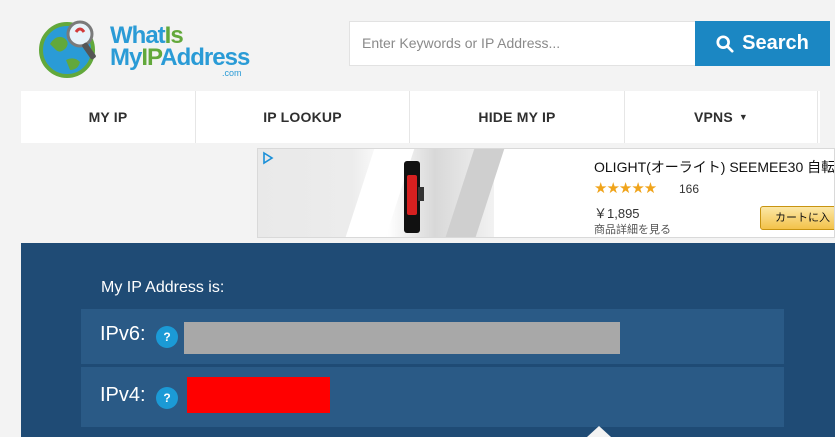 This screenshot has height=437, width=835. Describe the element at coordinates (432, 397) in the screenshot. I see `ipv4-row: IPv4: ?` at that location.